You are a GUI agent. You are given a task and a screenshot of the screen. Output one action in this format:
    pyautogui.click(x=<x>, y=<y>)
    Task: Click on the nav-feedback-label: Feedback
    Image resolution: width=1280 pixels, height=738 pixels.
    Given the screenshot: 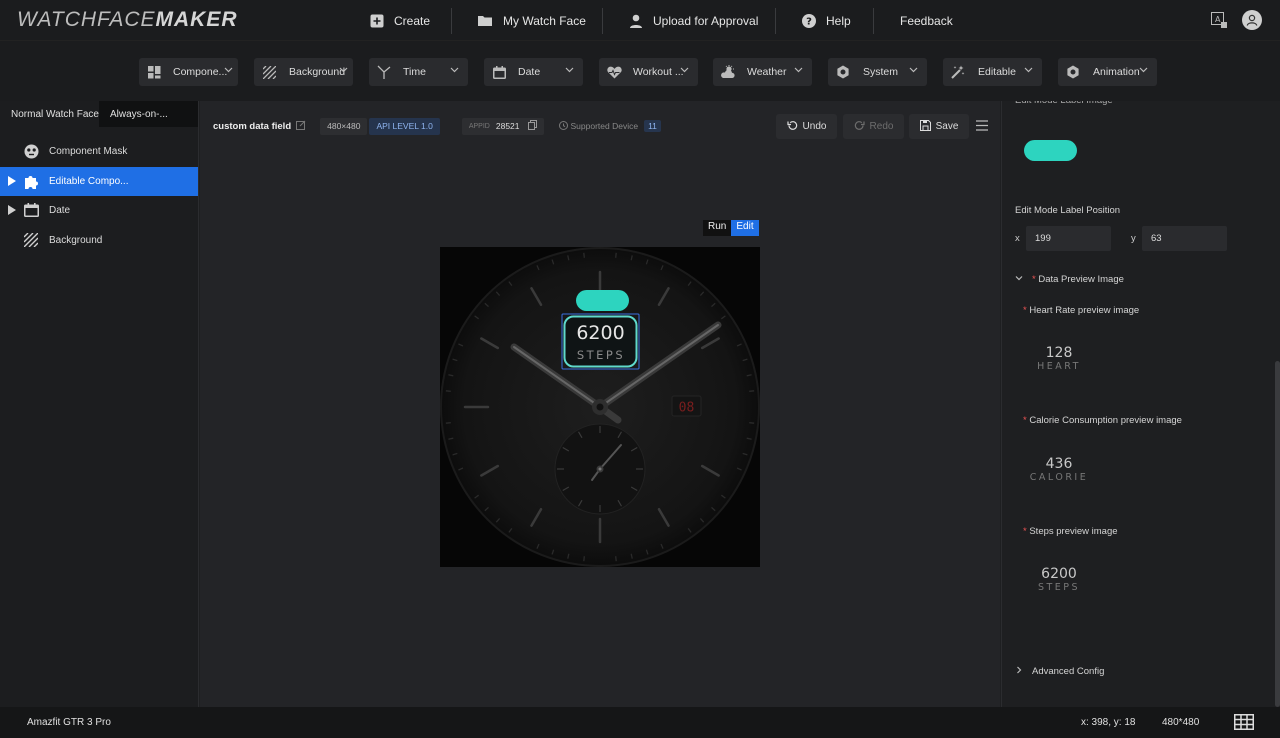 What is the action you would take?
    pyautogui.click(x=926, y=20)
    